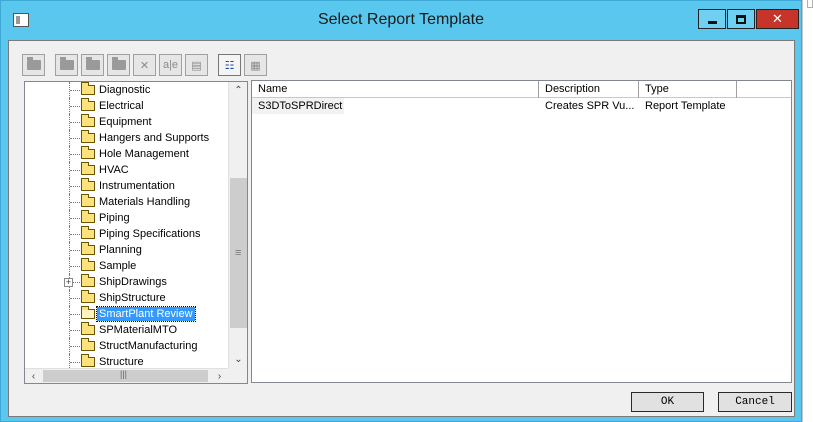  I want to click on scroll-down-icon: ⌄, so click(238, 359).